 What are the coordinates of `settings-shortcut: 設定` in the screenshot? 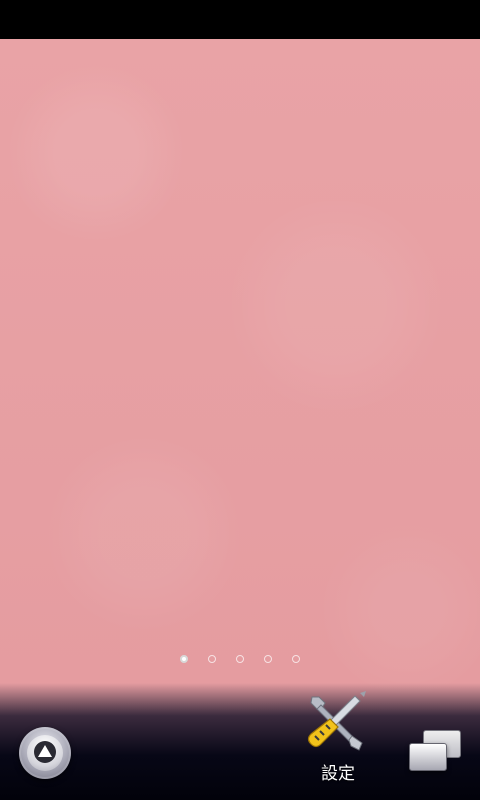 It's located at (338, 738).